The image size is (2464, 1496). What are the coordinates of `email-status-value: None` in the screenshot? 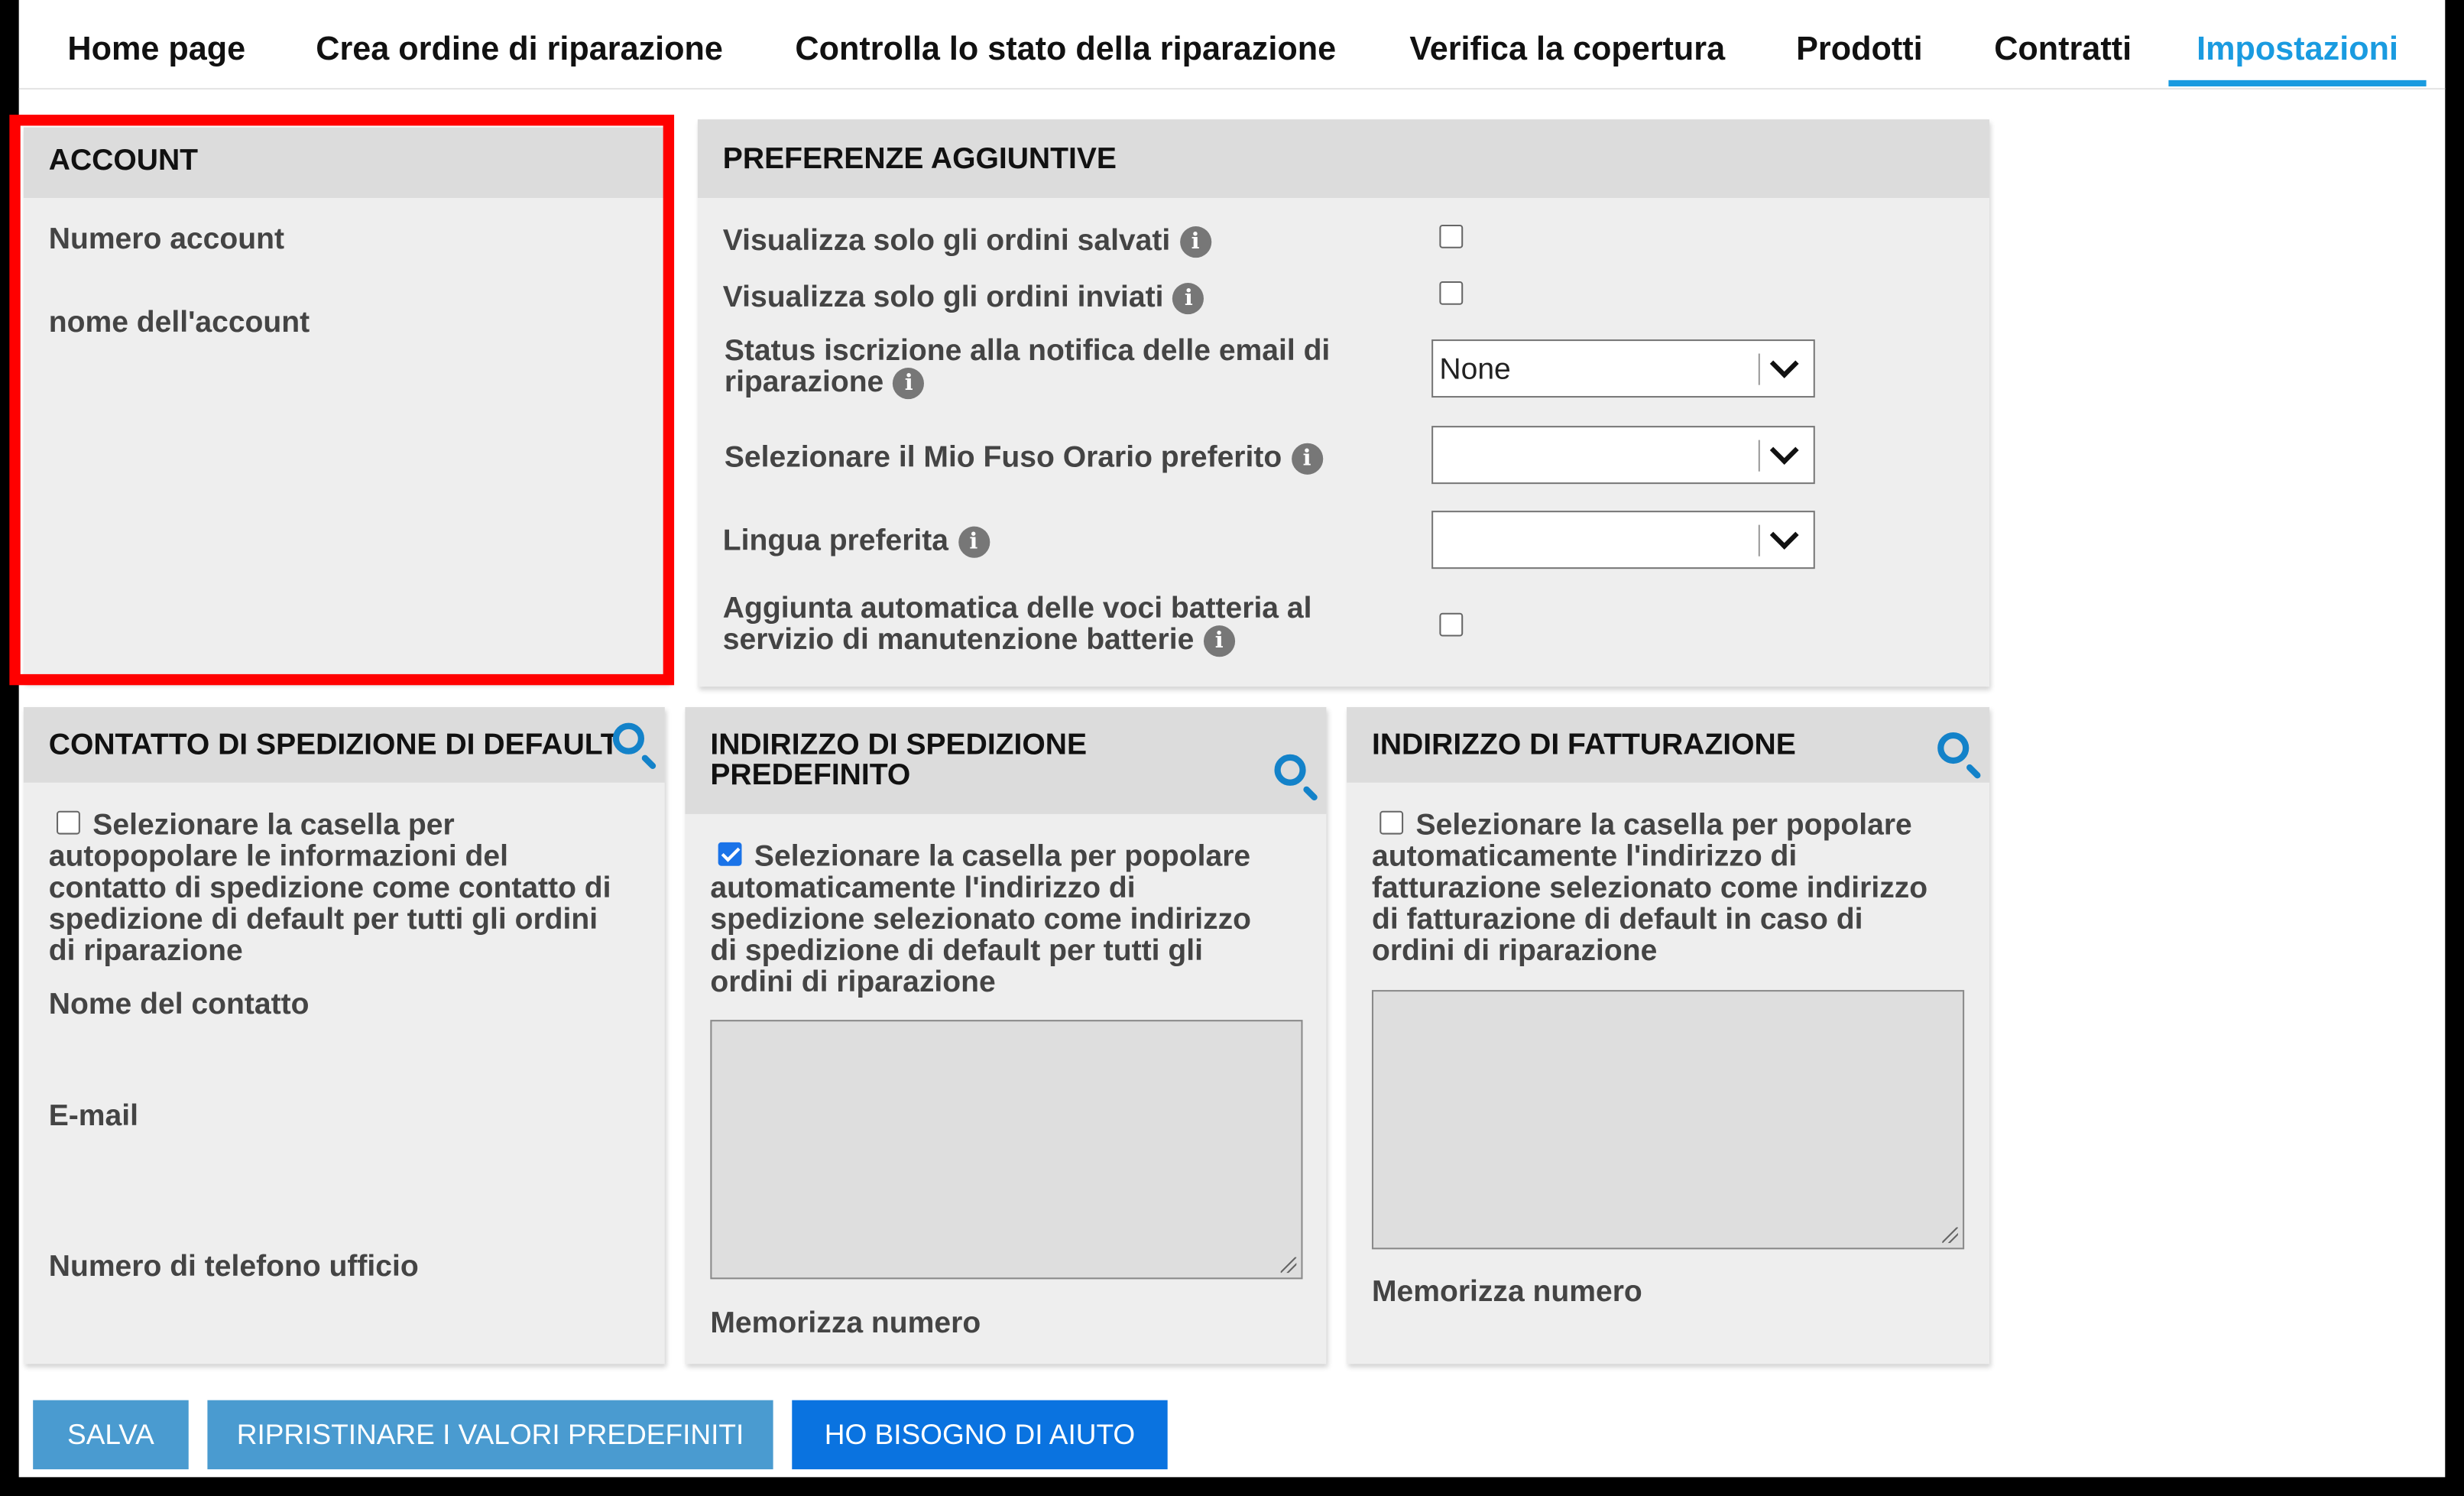 It's located at (1475, 370).